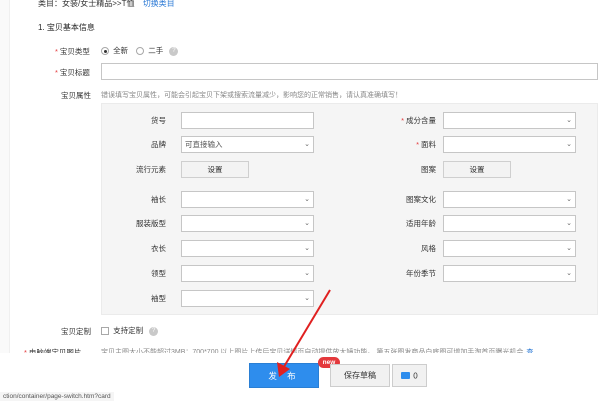 The width and height of the screenshot is (600, 401). Describe the element at coordinates (57, 396) in the screenshot. I see `status-url: ction/container/page-switch.htm?card` at that location.